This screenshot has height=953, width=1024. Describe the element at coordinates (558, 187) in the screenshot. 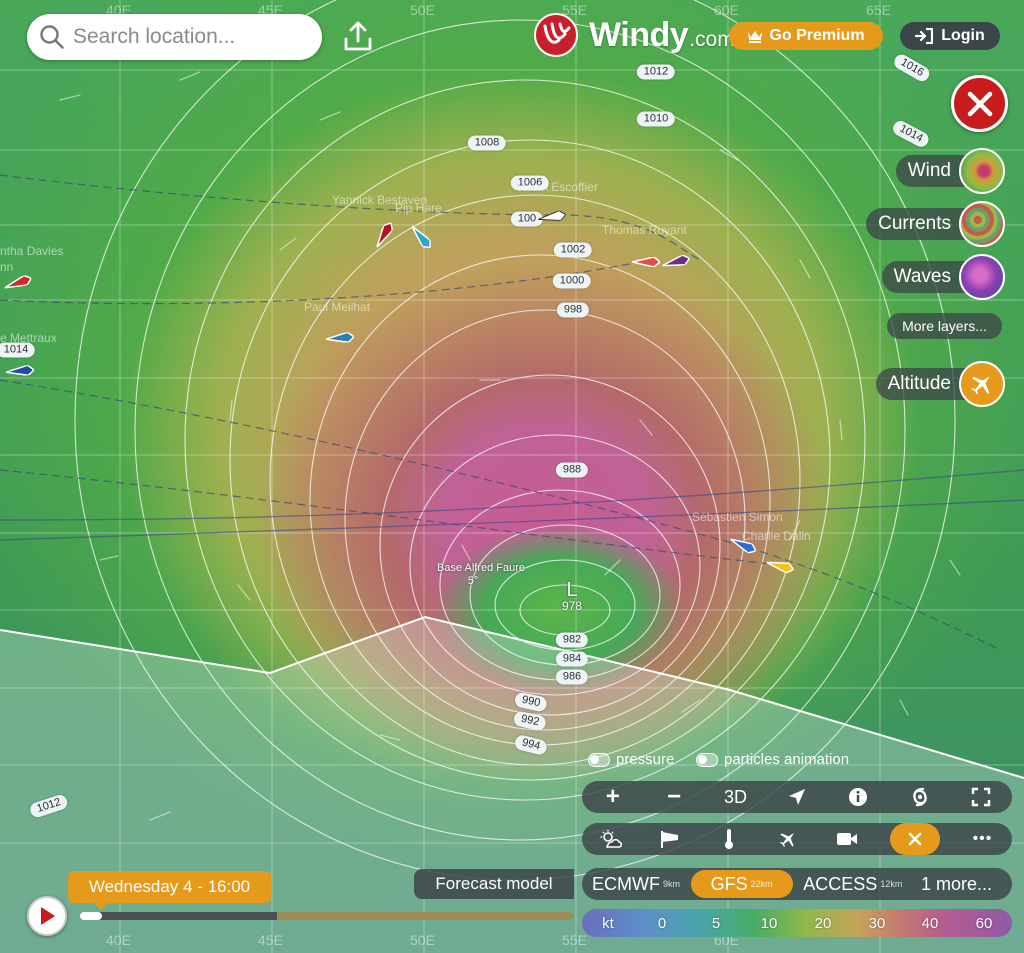

I see `boat-name: Kevin Escoffier` at that location.